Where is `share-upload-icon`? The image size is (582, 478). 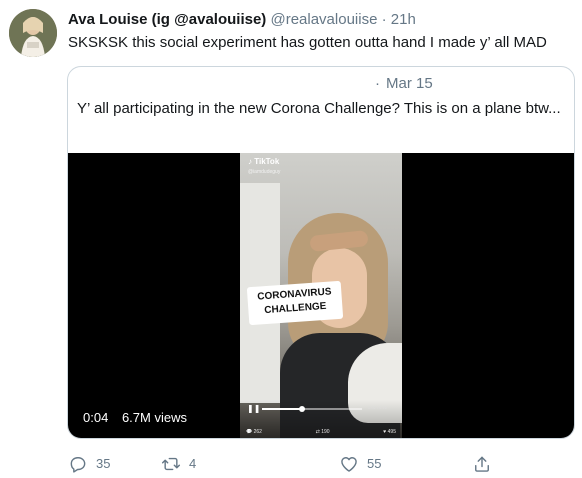
share-upload-icon is located at coordinates (482, 464).